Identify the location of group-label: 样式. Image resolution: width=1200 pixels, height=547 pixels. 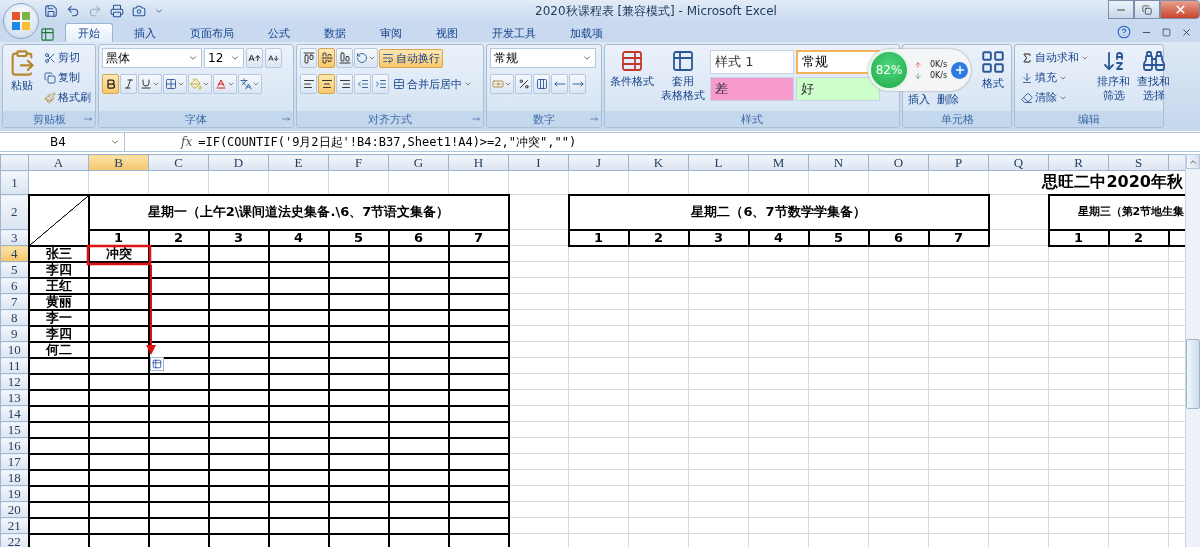
(752, 119).